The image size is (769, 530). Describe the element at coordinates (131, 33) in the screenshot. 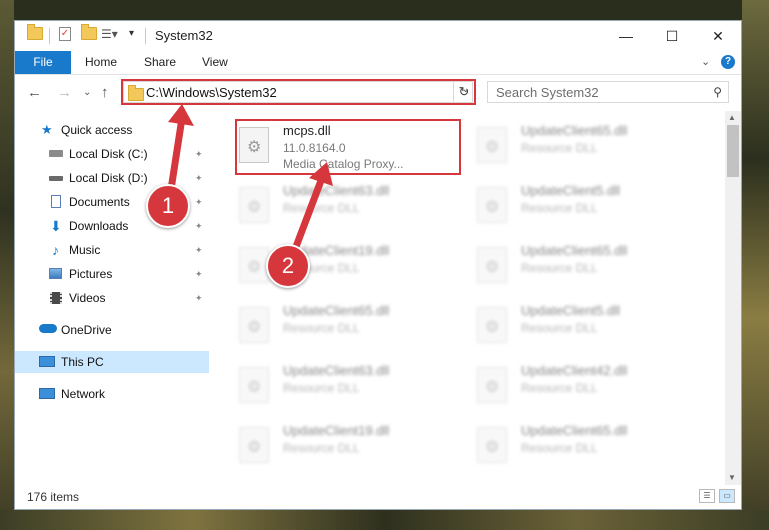

I see `customize-toolbar-dropdown-icon: ▾` at that location.